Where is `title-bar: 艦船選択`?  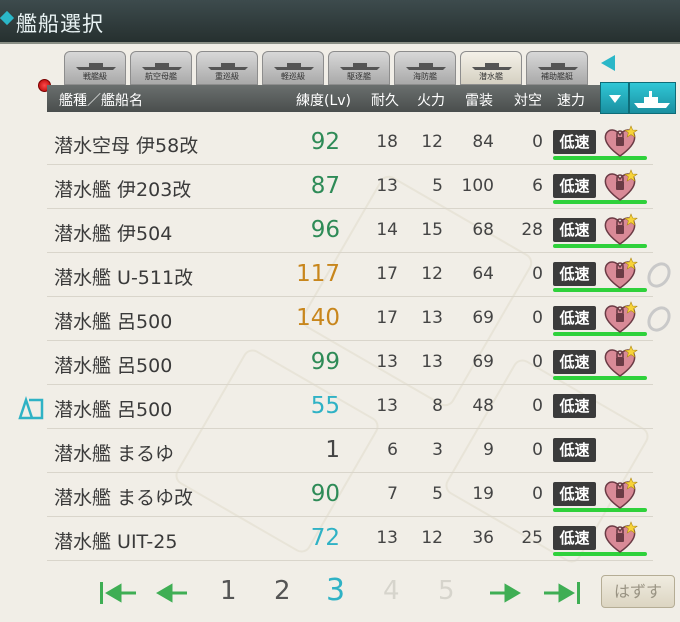 title-bar: 艦船選択 is located at coordinates (340, 22).